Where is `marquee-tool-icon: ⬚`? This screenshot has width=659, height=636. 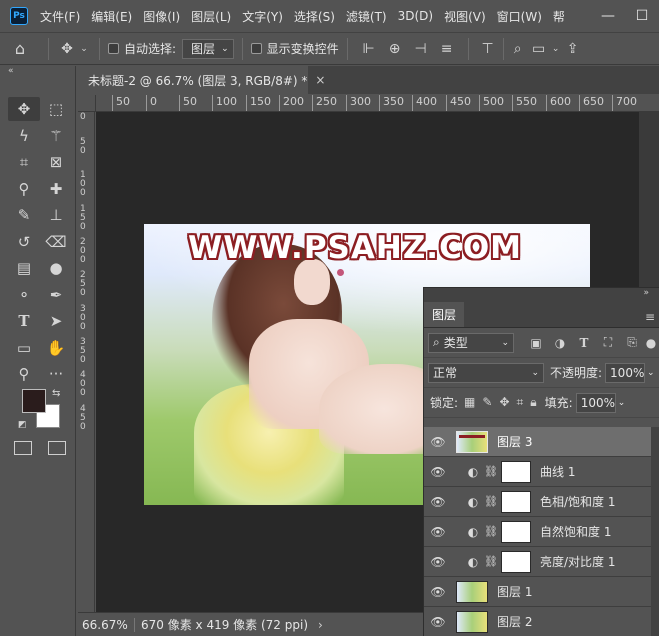
marquee-tool-icon: ⬚ is located at coordinates (56, 109).